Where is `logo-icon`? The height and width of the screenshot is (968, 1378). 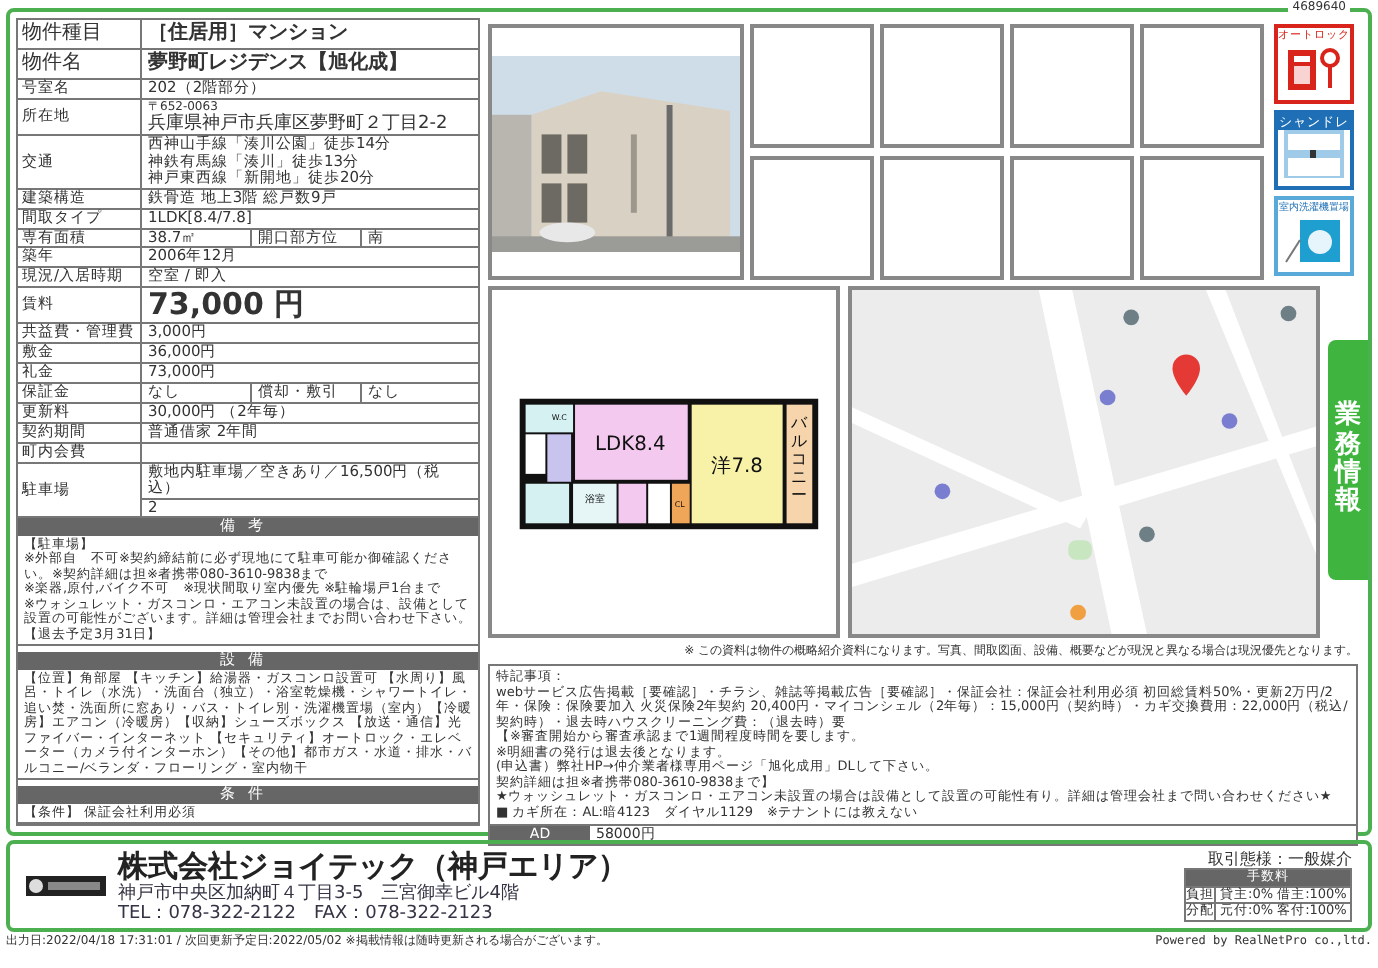 logo-icon is located at coordinates (66, 886).